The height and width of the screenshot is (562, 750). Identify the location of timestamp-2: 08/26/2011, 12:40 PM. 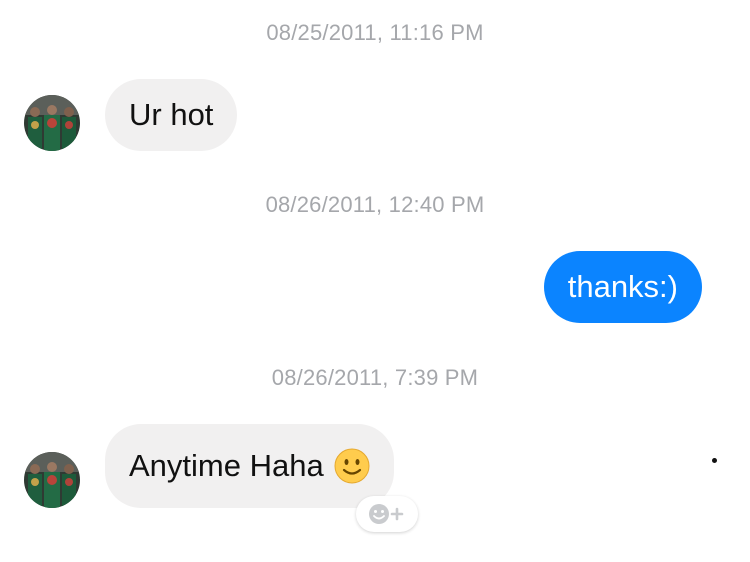
(375, 204).